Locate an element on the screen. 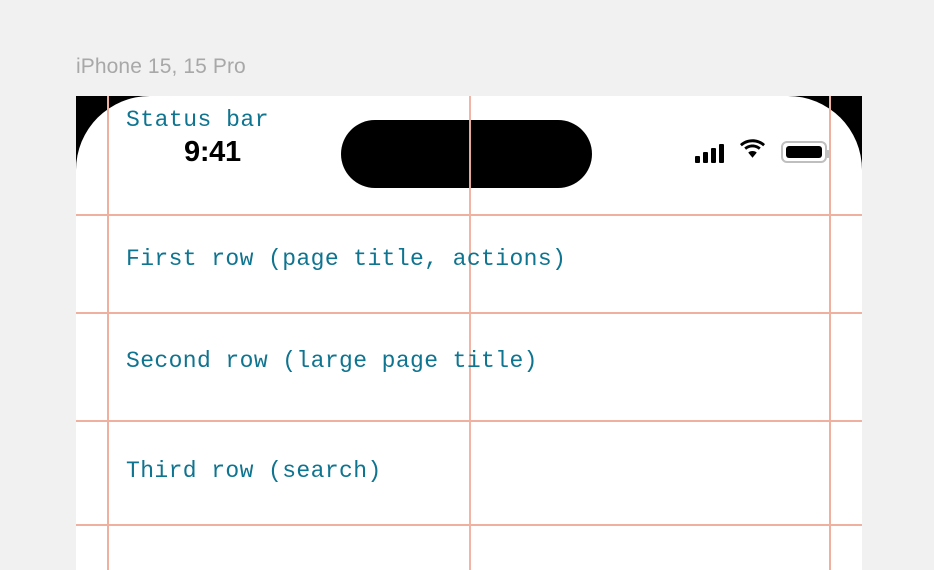 The width and height of the screenshot is (934, 570). wifi-icon is located at coordinates (752, 151).